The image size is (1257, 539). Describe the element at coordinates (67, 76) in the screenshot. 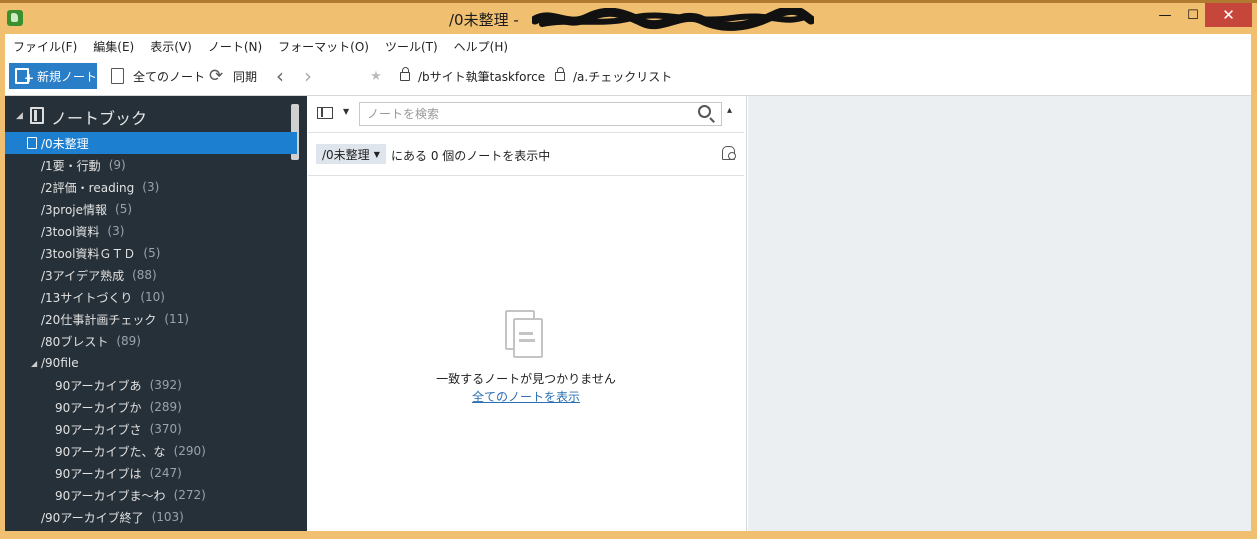

I see `new-note-label: 新規ノート` at that location.